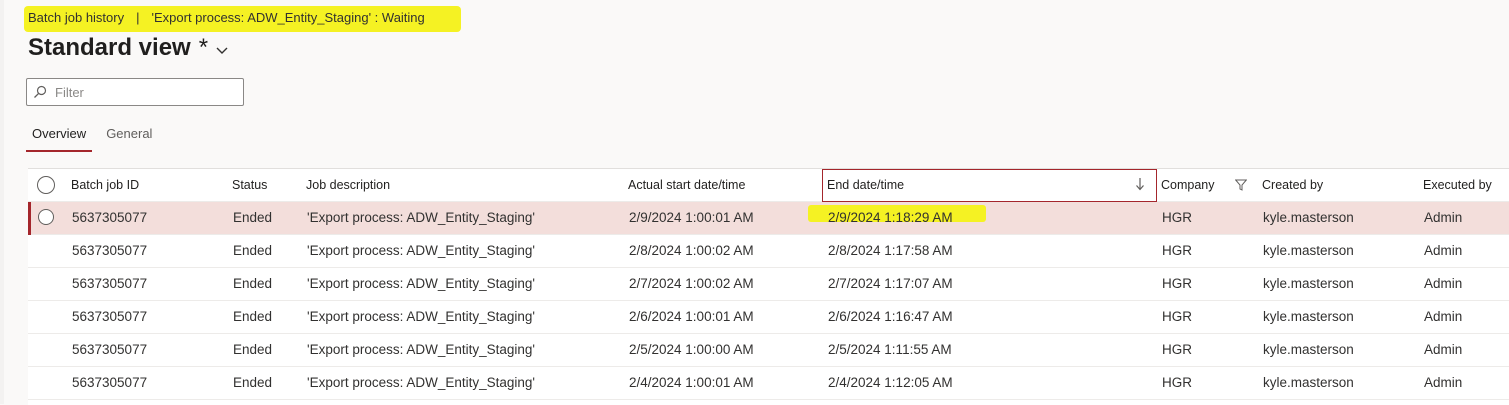 The height and width of the screenshot is (405, 1509). What do you see at coordinates (29, 218) in the screenshot?
I see `selection-indicator` at bounding box center [29, 218].